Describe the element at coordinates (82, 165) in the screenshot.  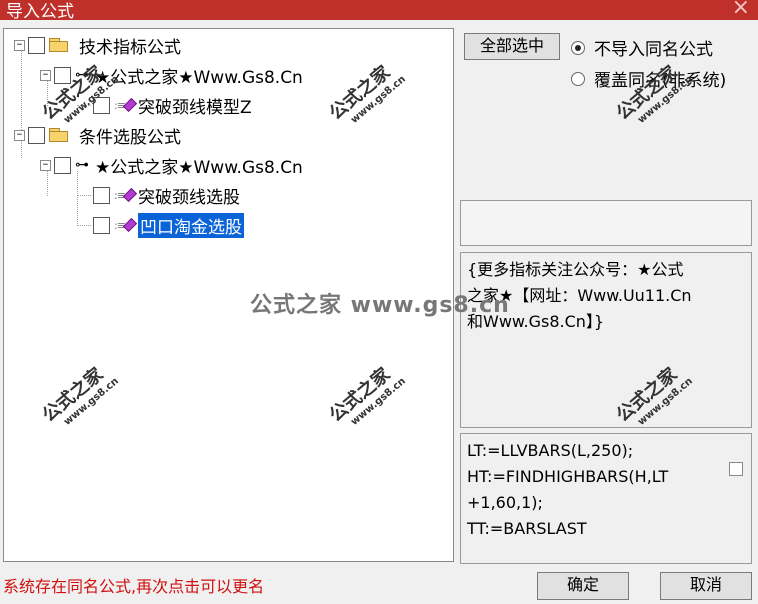
I see `key-icon: ⊶` at that location.